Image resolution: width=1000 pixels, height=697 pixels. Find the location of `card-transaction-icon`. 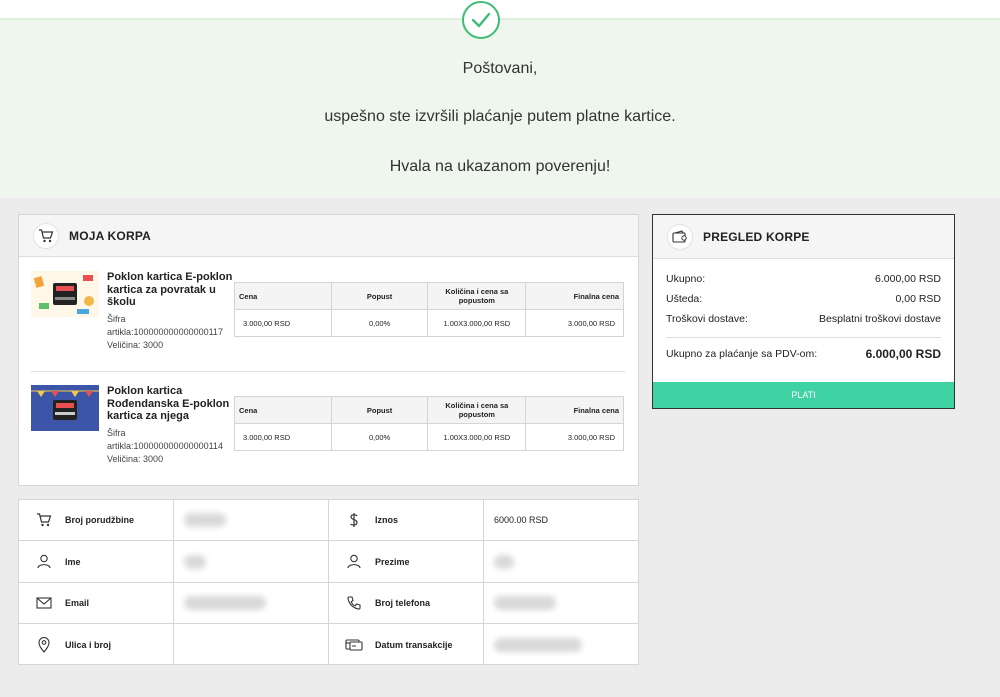

card-transaction-icon is located at coordinates (354, 644).